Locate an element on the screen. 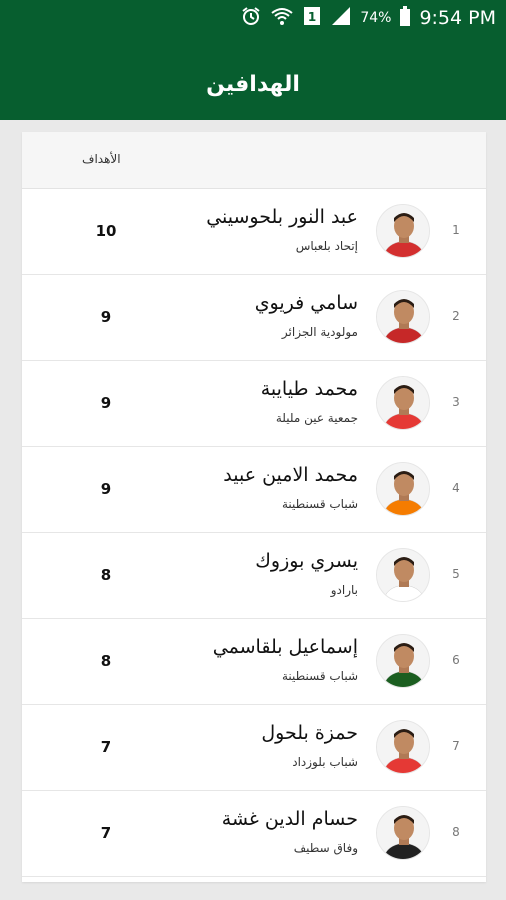  app-bar: الهدافين is located at coordinates (253, 78).